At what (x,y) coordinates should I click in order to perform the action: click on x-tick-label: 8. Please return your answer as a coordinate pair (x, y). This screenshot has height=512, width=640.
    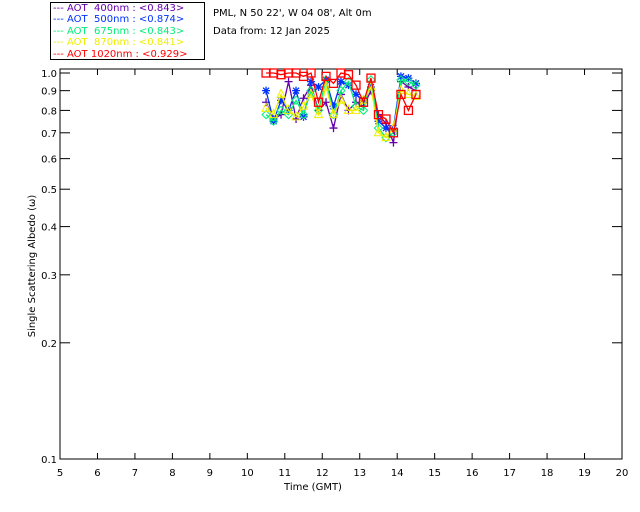
    Looking at the image, I should click on (172, 473).